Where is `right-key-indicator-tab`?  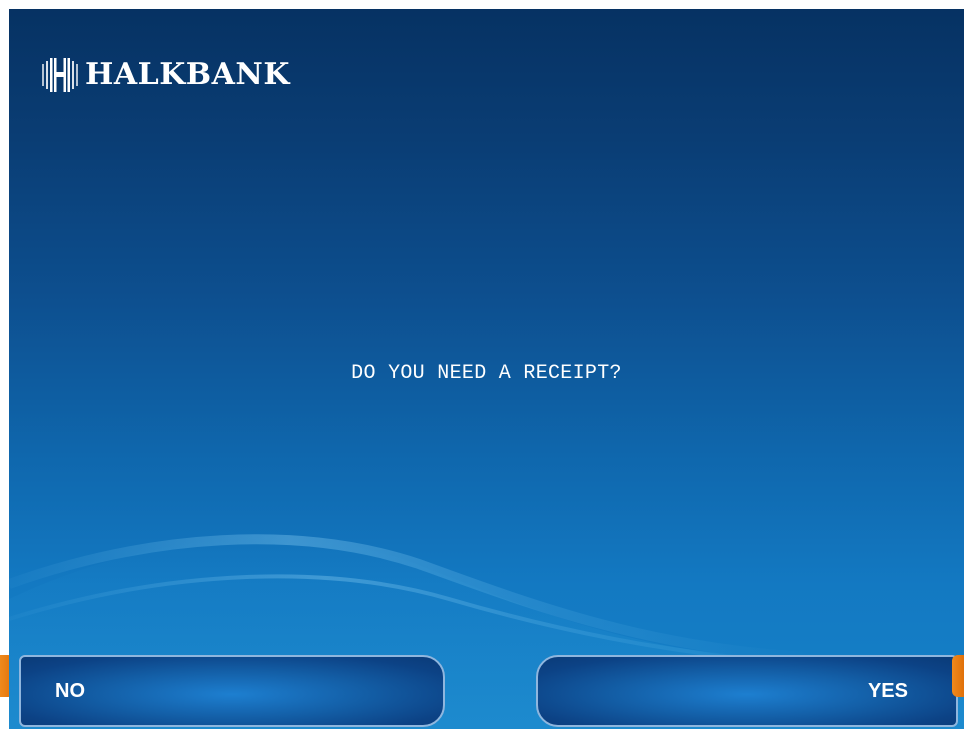
right-key-indicator-tab is located at coordinates (958, 676).